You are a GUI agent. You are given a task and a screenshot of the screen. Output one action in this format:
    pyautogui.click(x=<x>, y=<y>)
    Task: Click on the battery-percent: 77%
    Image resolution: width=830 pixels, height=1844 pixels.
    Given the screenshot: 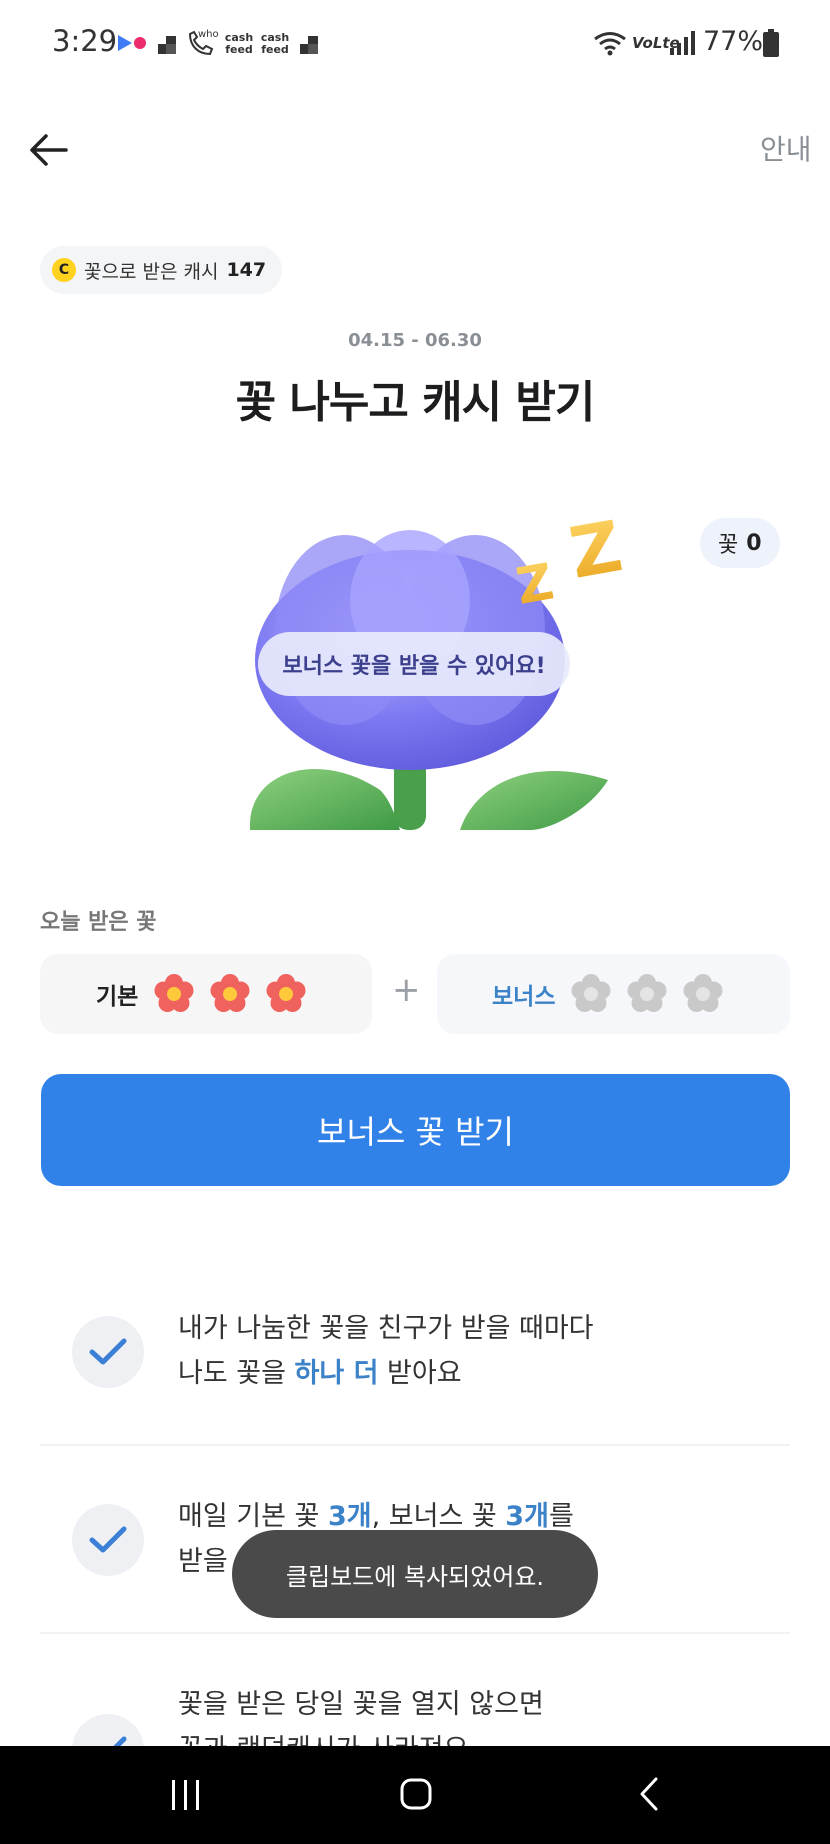 What is the action you would take?
    pyautogui.click(x=733, y=41)
    